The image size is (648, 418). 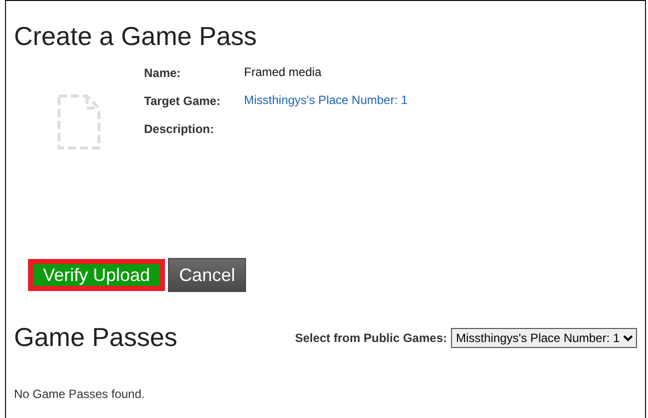 I want to click on section-title: Game Passes, so click(x=96, y=337).